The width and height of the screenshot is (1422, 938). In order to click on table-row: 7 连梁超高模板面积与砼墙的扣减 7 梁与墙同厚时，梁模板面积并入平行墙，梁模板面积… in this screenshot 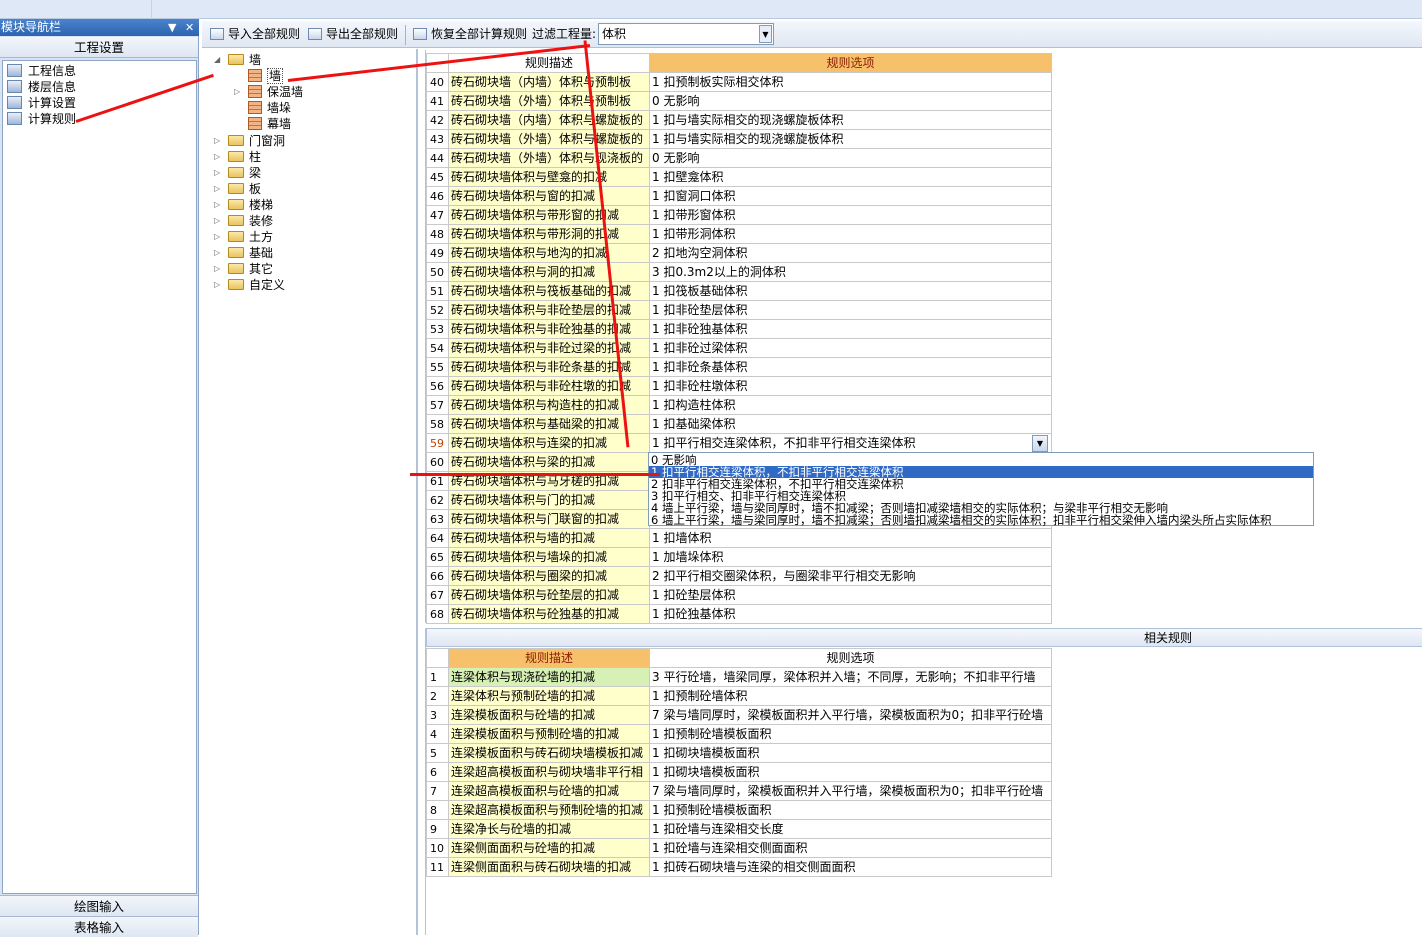, I will do `click(739, 791)`.